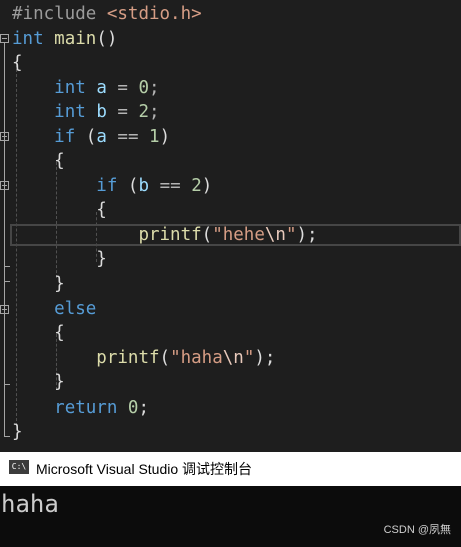  Describe the element at coordinates (4, 309) in the screenshot. I see `fold-toggle-else` at that location.